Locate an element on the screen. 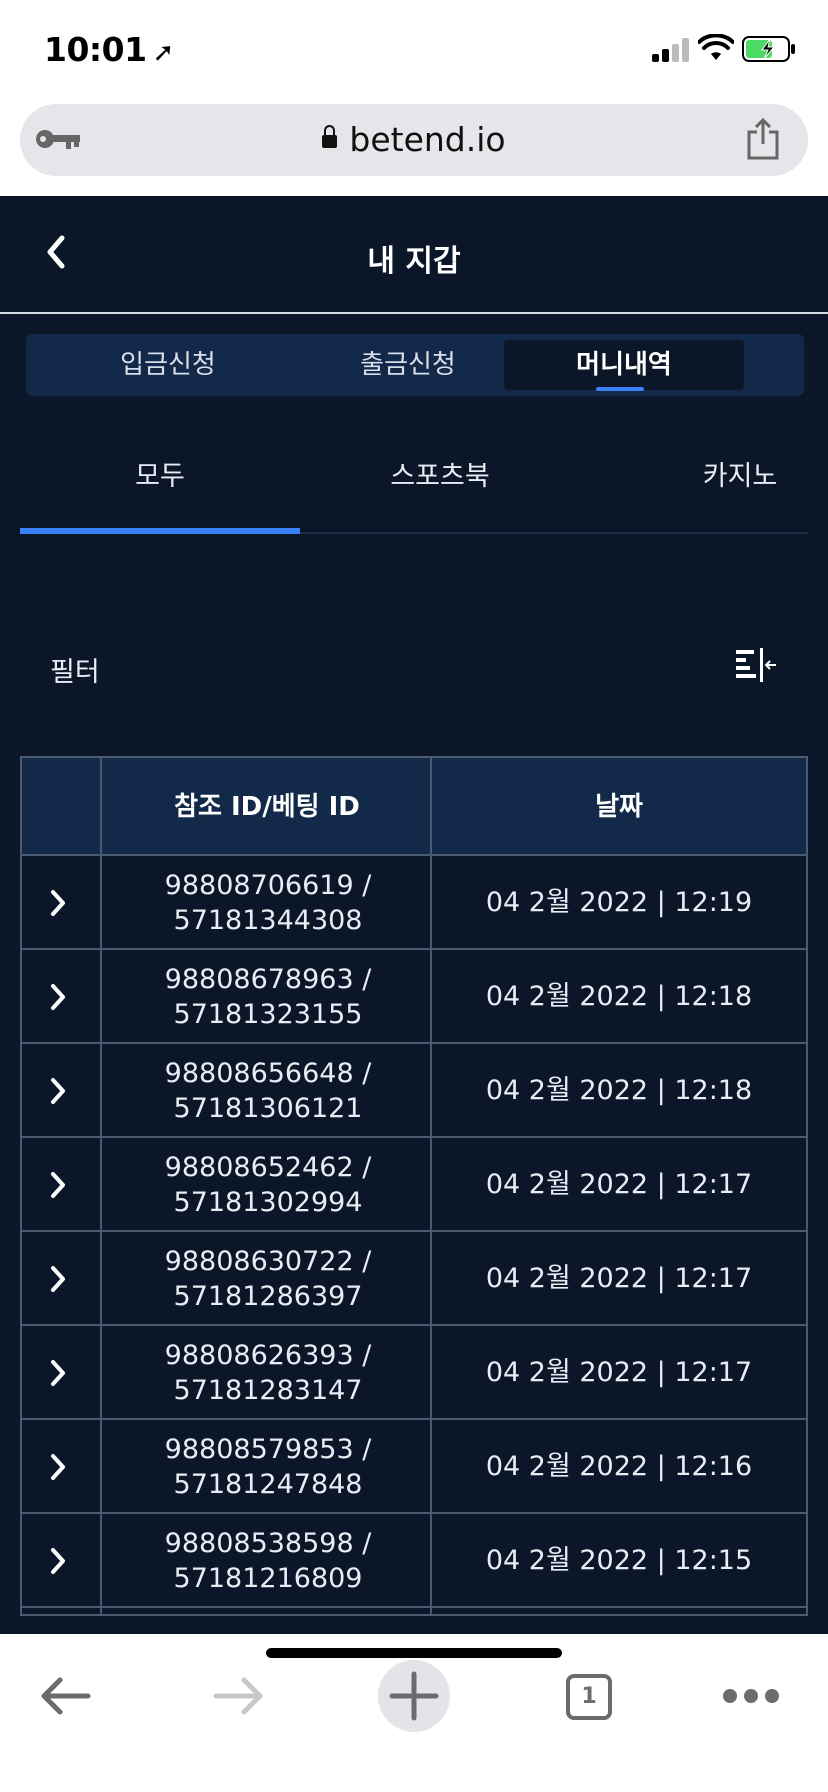 The width and height of the screenshot is (828, 1792). bet-id: 57181344308 is located at coordinates (268, 920).